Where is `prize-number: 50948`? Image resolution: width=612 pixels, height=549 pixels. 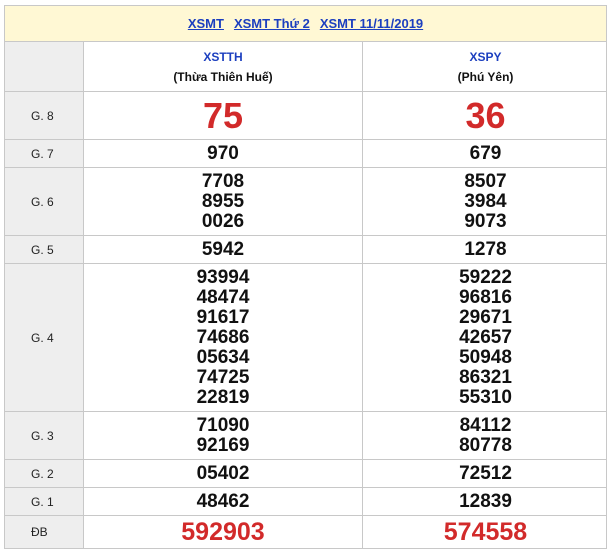 prize-number: 50948 is located at coordinates (485, 357).